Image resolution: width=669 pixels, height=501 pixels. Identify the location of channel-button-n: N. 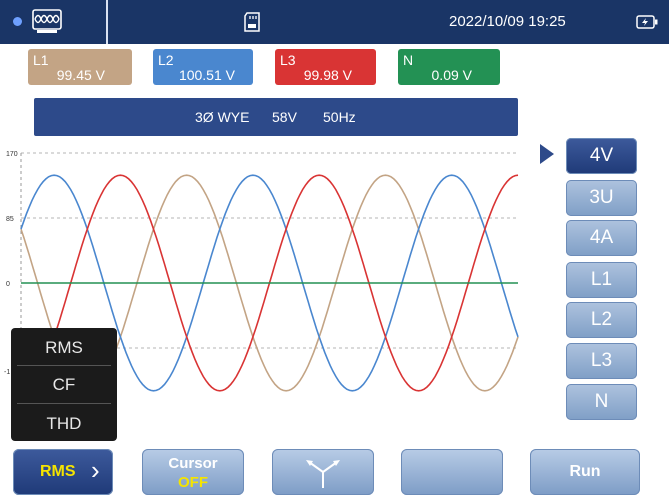
(601, 402).